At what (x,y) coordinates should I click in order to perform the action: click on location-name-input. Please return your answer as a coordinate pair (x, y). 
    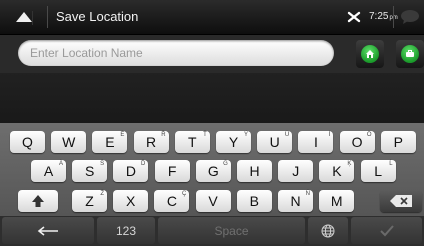
    Looking at the image, I should click on (176, 53).